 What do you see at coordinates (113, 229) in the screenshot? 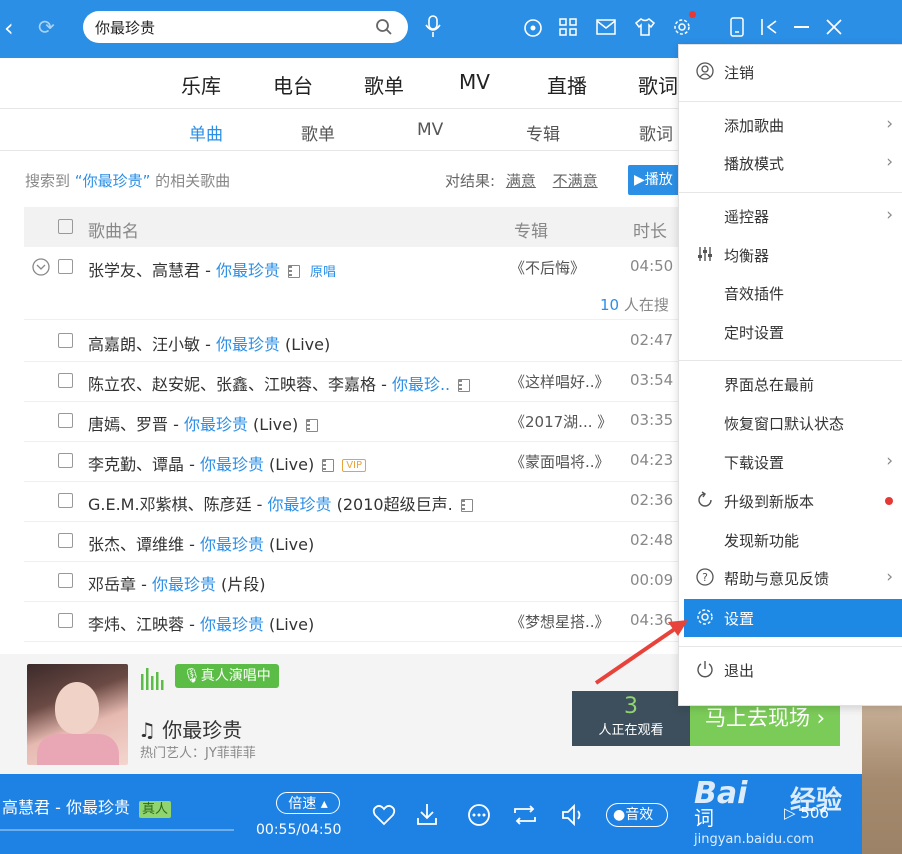
I see `column-song: 歌曲名` at bounding box center [113, 229].